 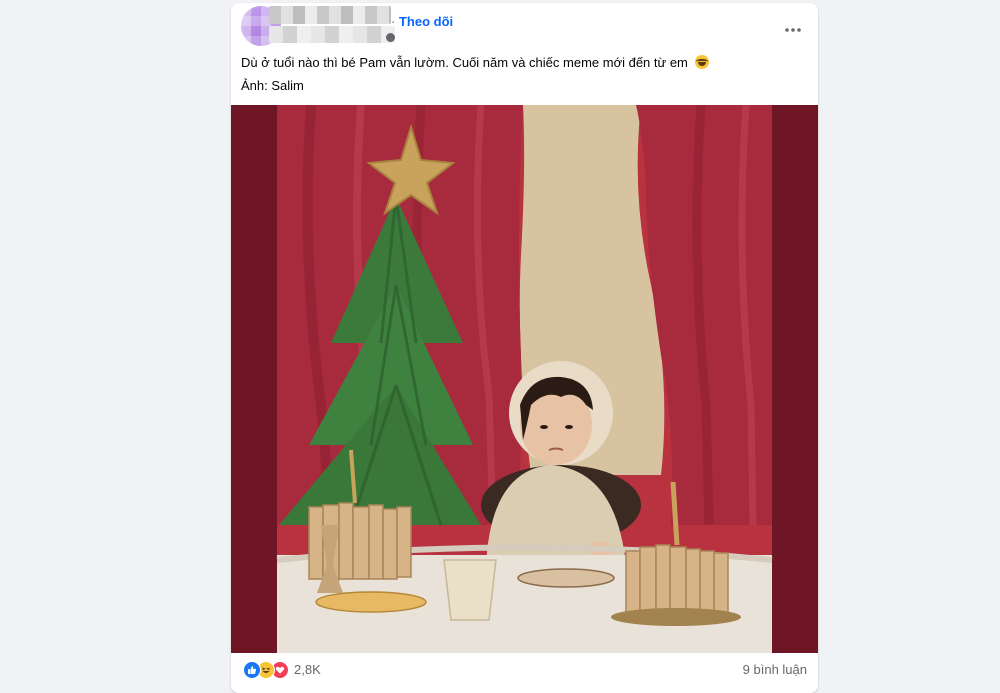 What do you see at coordinates (330, 15) in the screenshot?
I see `author-name-blurred` at bounding box center [330, 15].